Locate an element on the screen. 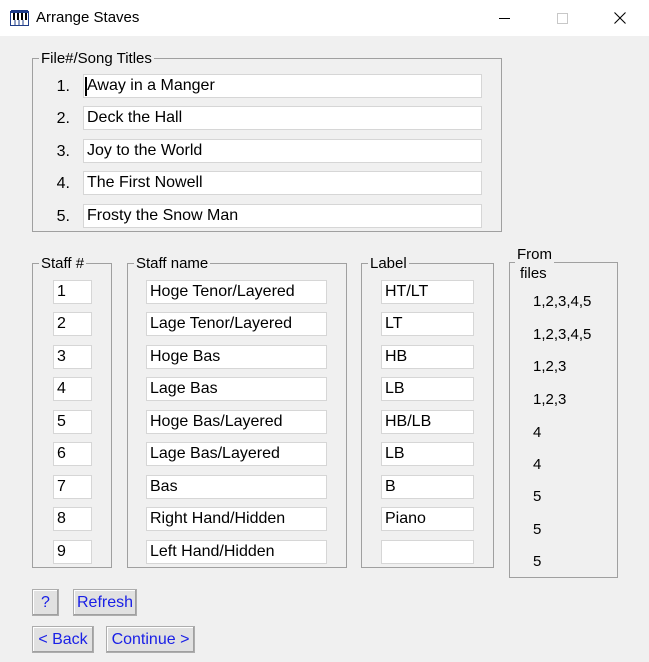 The height and width of the screenshot is (662, 649). label-legend: Label is located at coordinates (388, 263).